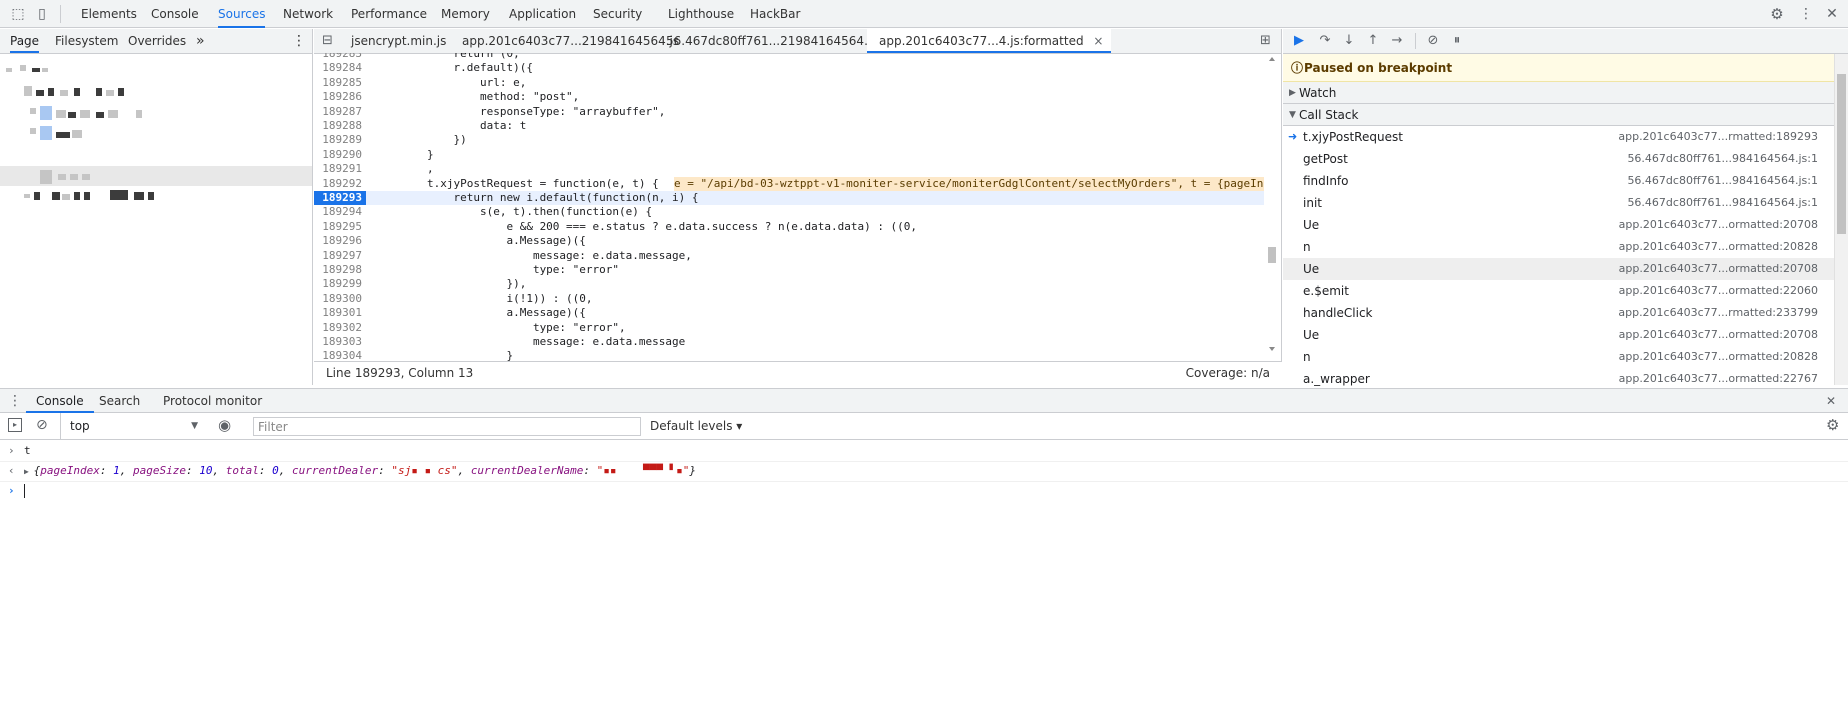 This screenshot has height=715, width=1848. I want to click on tab-memory: Memory, so click(465, 14).